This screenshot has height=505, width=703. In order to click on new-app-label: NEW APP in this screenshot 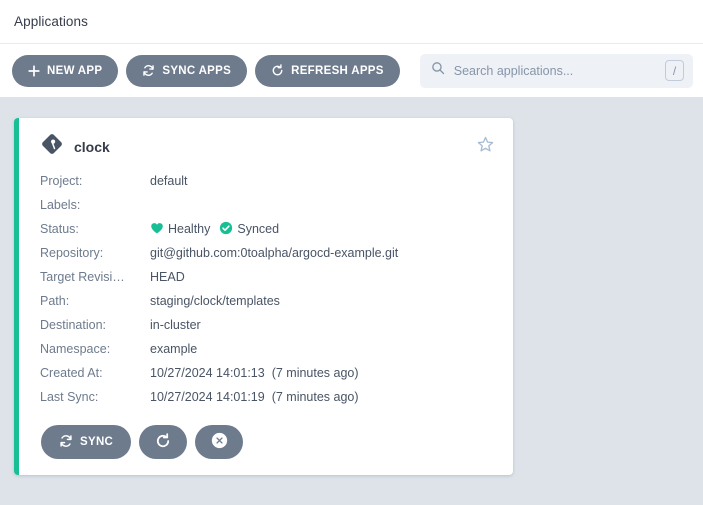, I will do `click(75, 70)`.